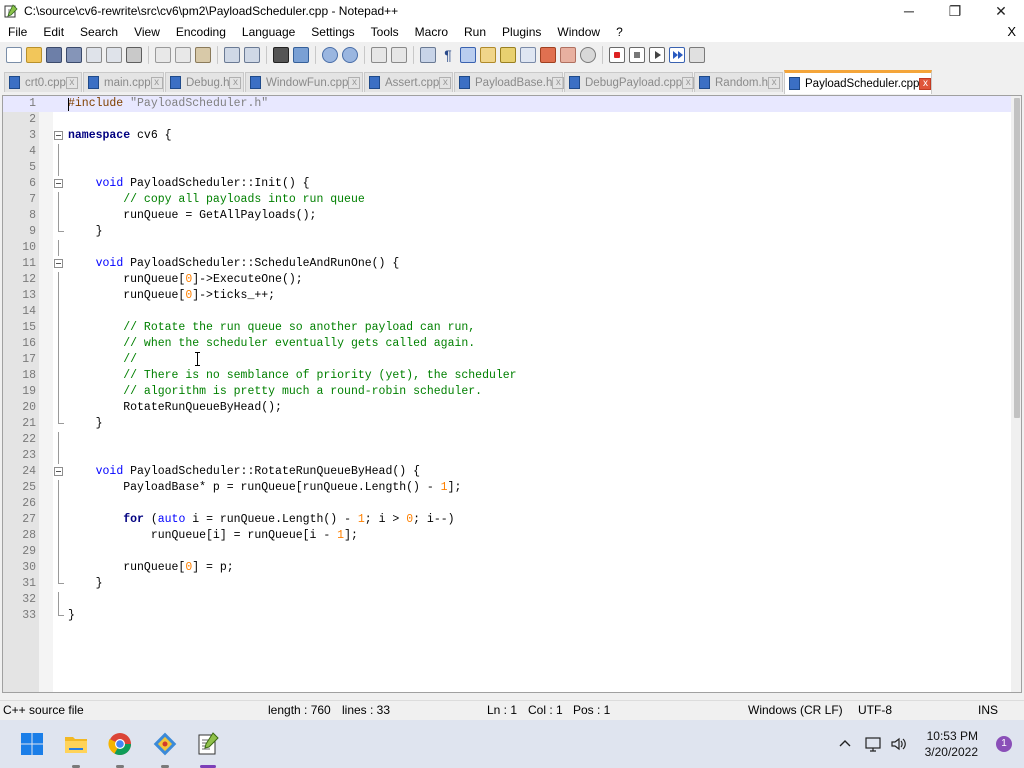  What do you see at coordinates (795, 710) in the screenshot?
I see `status-eol: Windows (CR LF)` at bounding box center [795, 710].